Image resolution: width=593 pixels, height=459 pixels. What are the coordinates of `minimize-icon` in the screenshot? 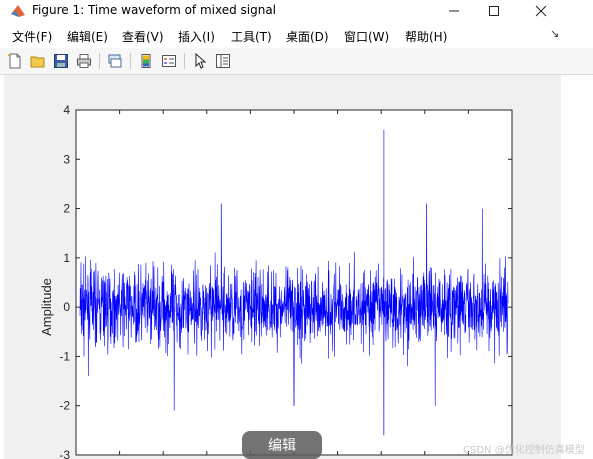 It's located at (454, 11).